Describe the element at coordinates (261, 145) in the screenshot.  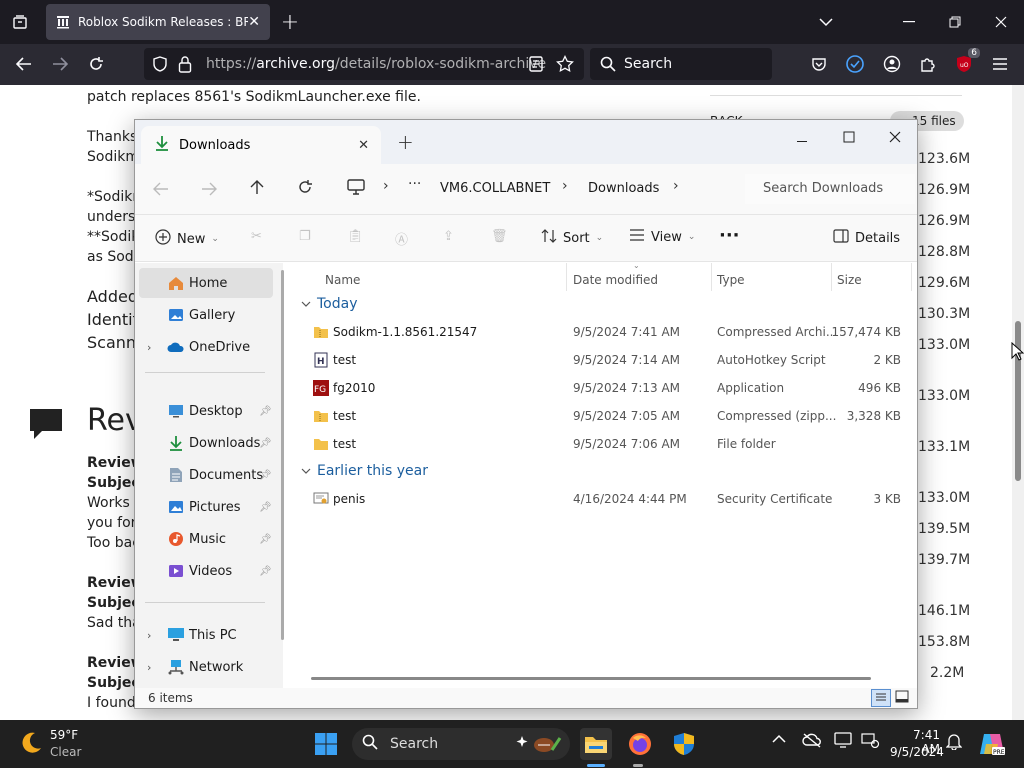
I see `explorer-tab-downloads: Downloads ✕` at that location.